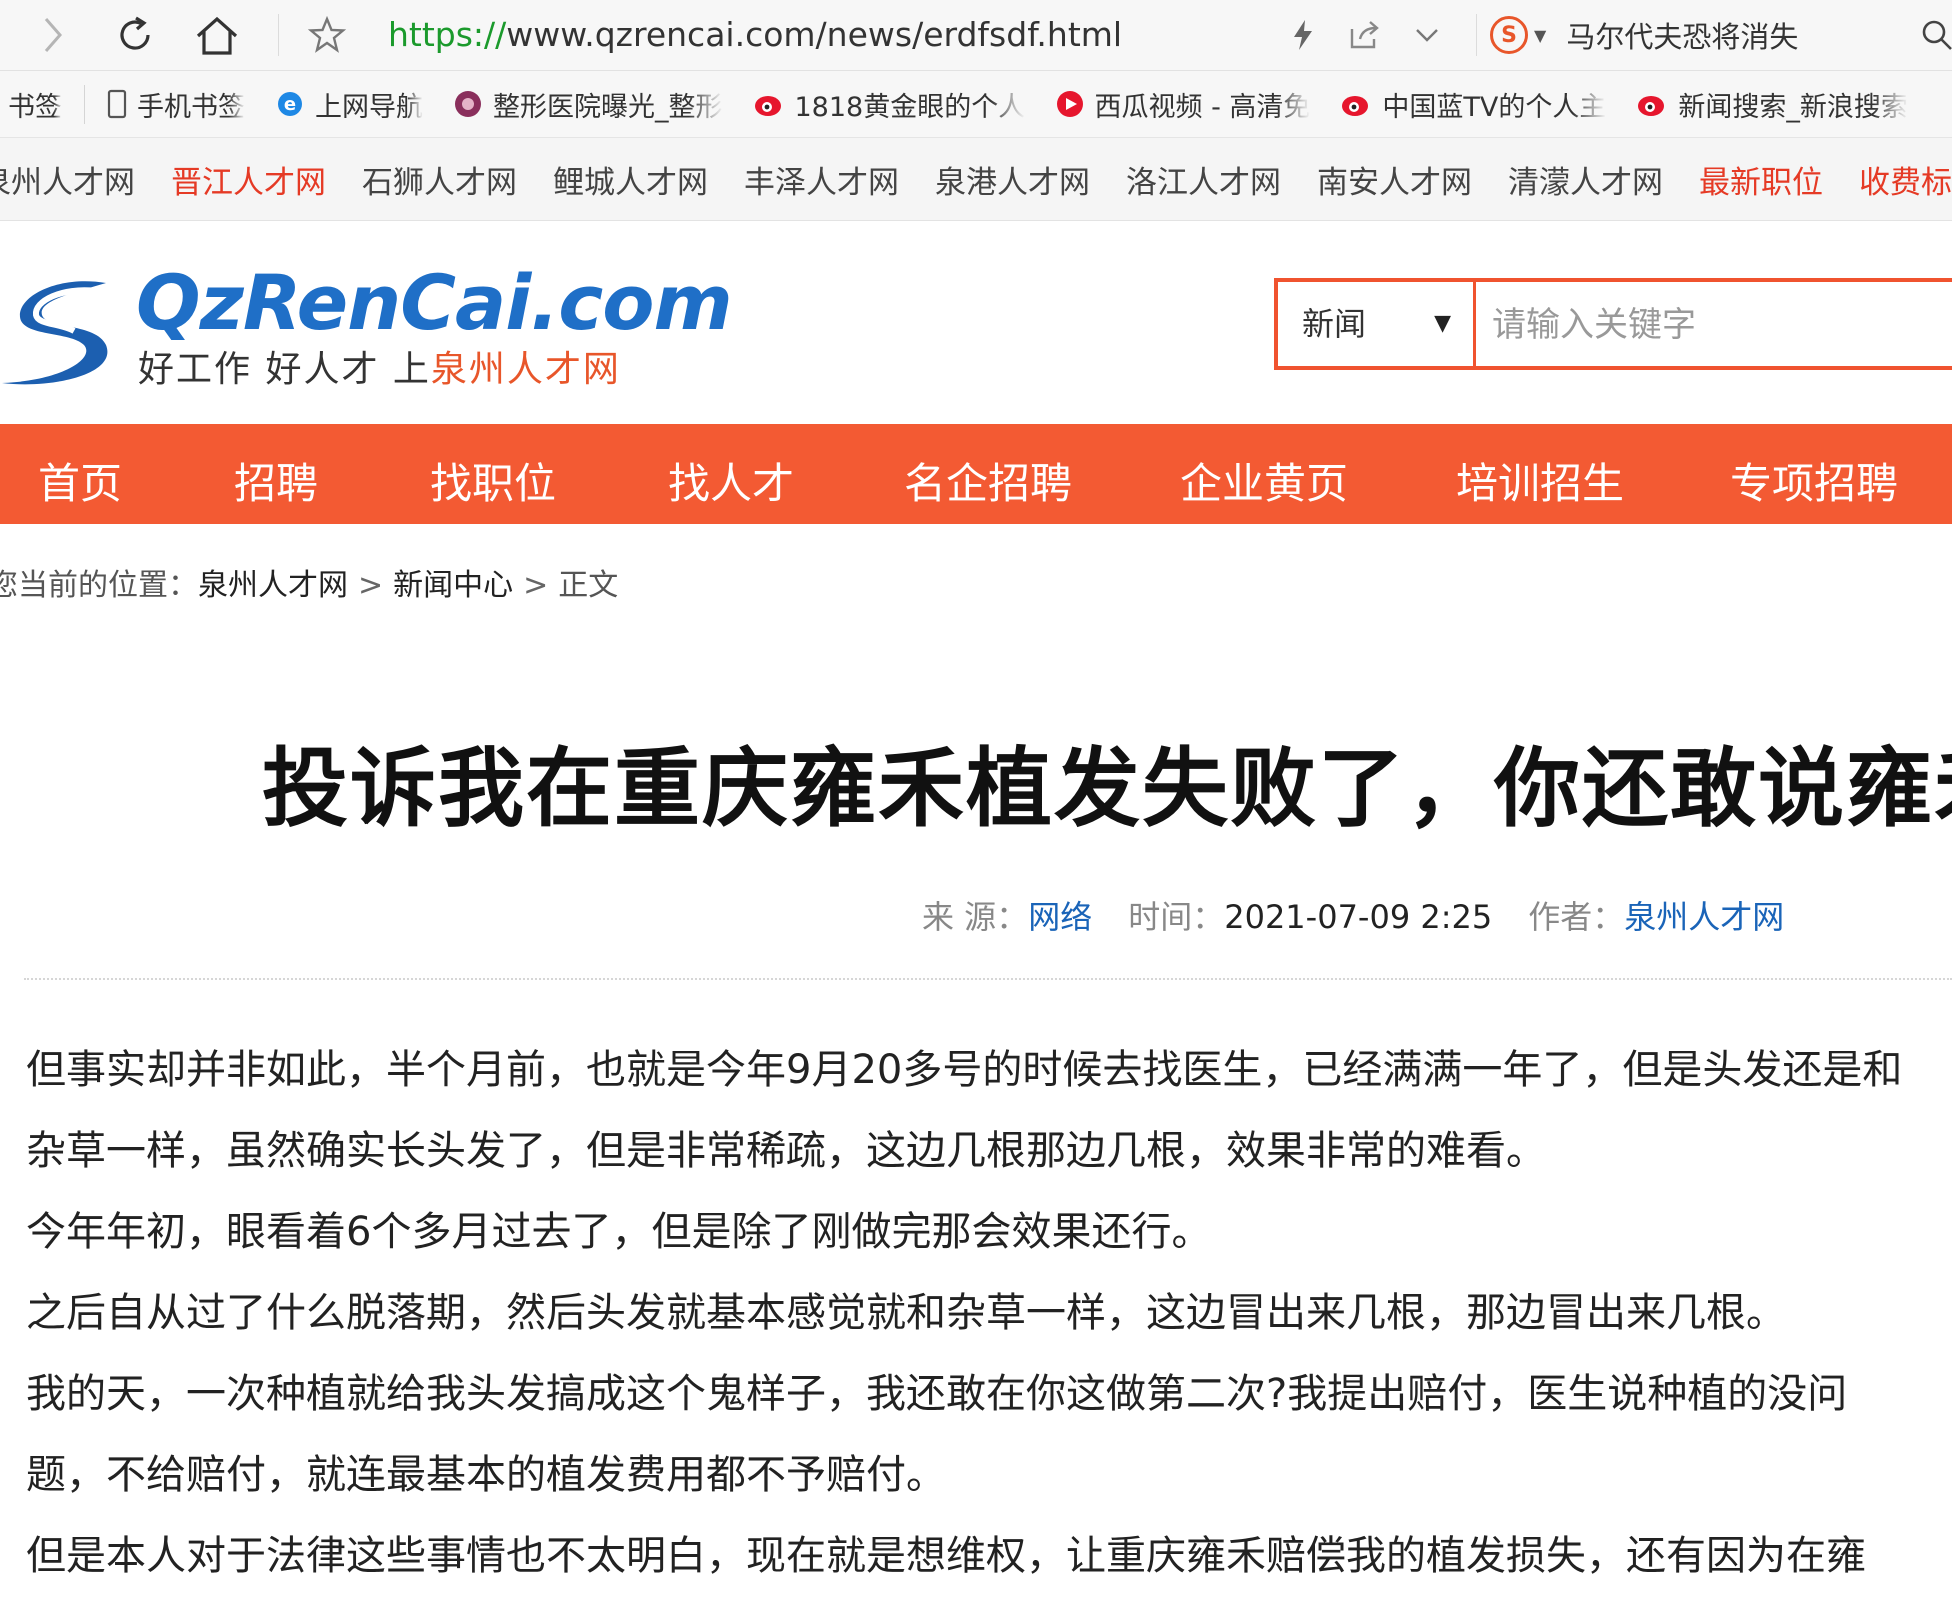  I want to click on site-link: 泉州人才网, so click(67, 179).